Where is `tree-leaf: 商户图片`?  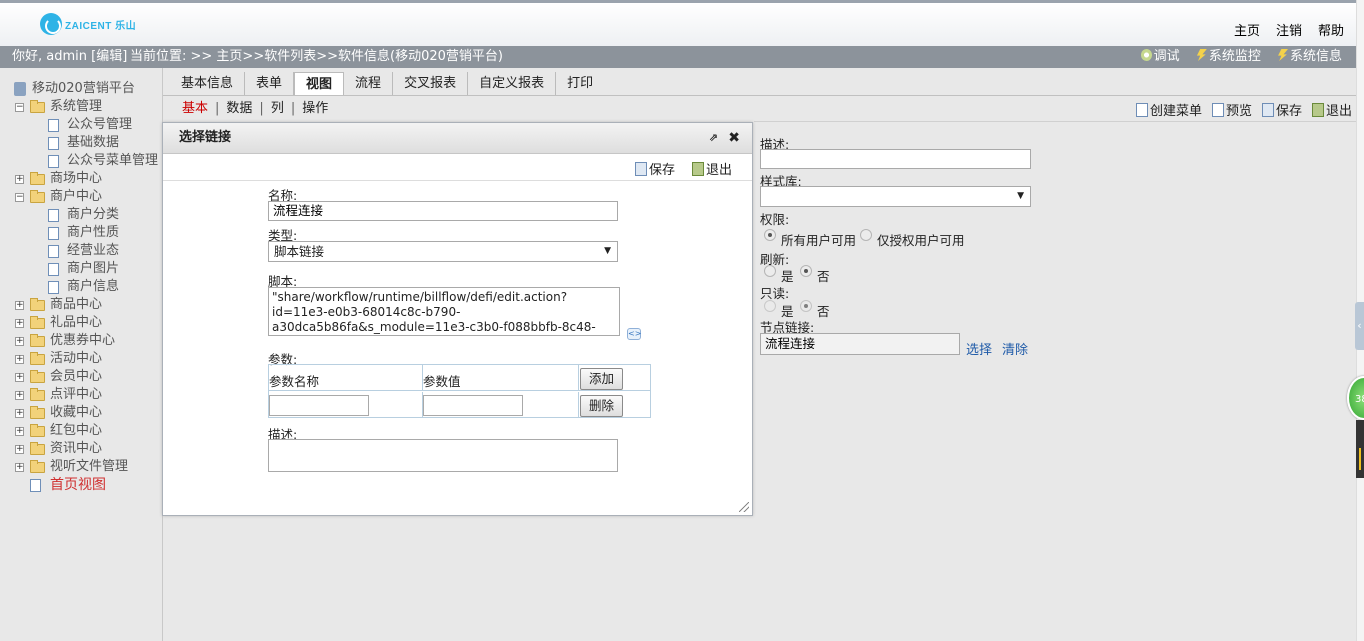 tree-leaf: 商户图片 is located at coordinates (81, 269).